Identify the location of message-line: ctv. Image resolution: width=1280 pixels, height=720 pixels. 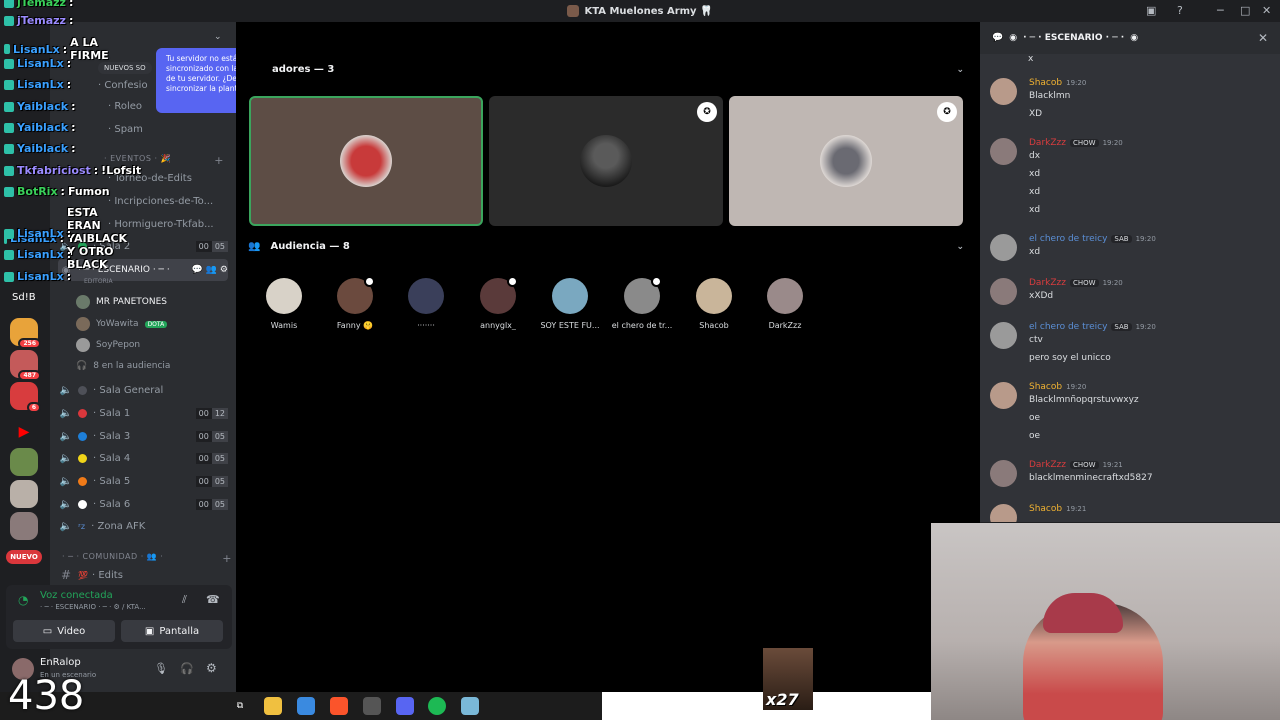
(1036, 340).